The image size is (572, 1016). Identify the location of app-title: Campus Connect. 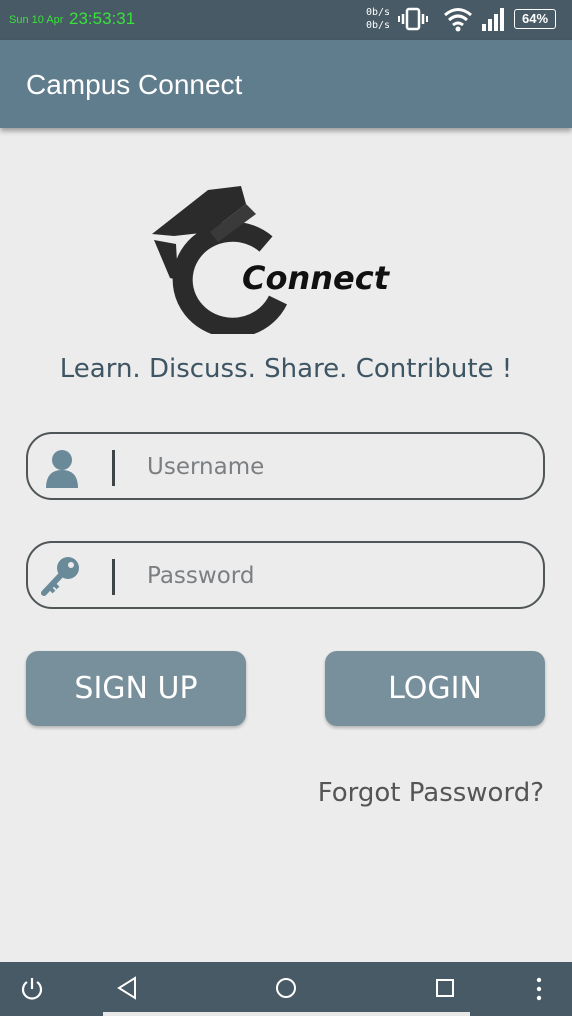
(134, 84).